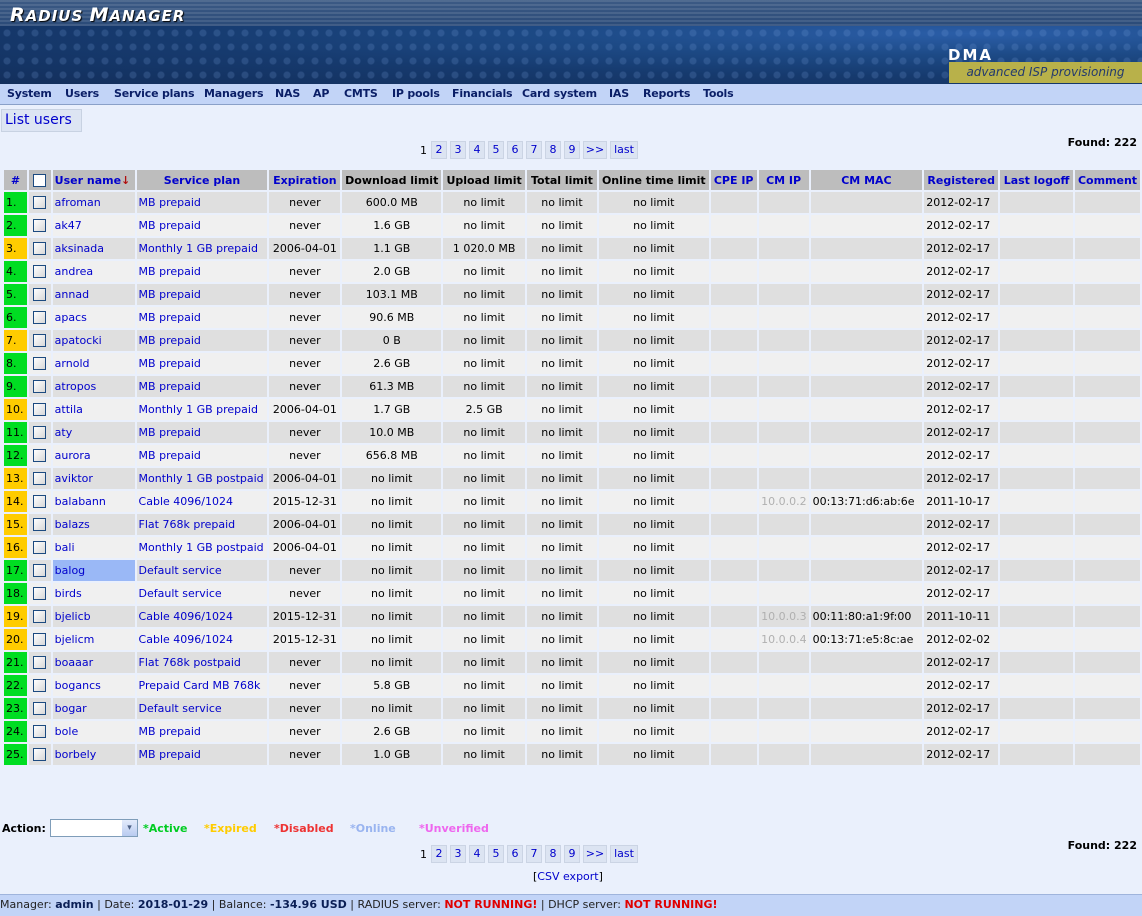 This screenshot has width=1142, height=916. Describe the element at coordinates (29, 93) in the screenshot. I see `menu-item-system: System` at that location.